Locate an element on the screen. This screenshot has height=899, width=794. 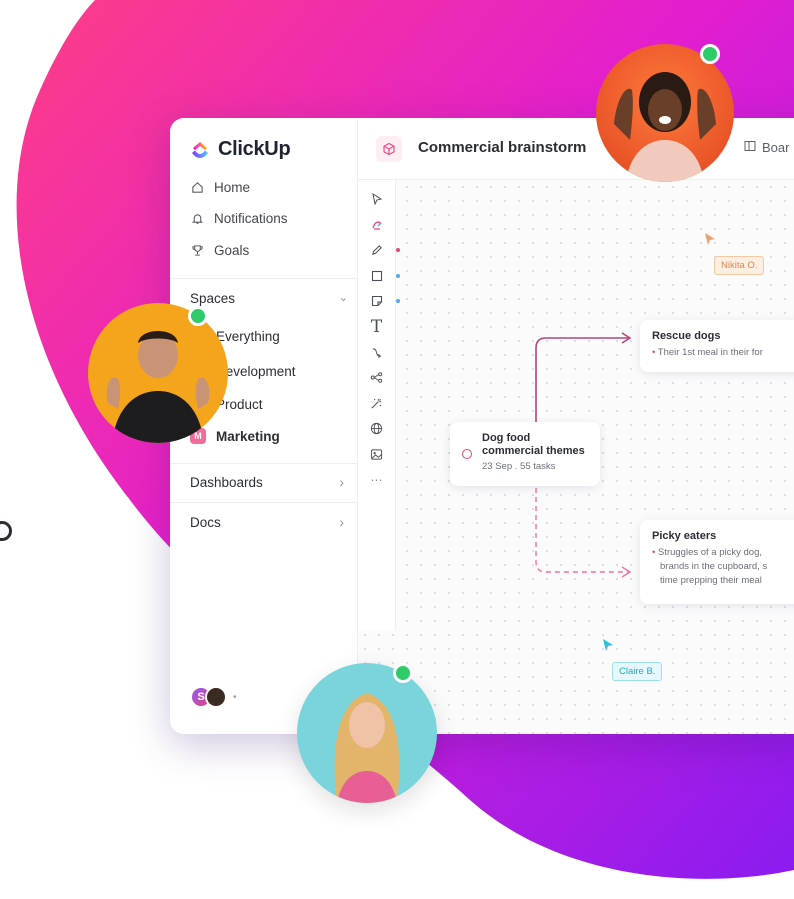
card-title: Picky eaters is located at coordinates (684, 536).